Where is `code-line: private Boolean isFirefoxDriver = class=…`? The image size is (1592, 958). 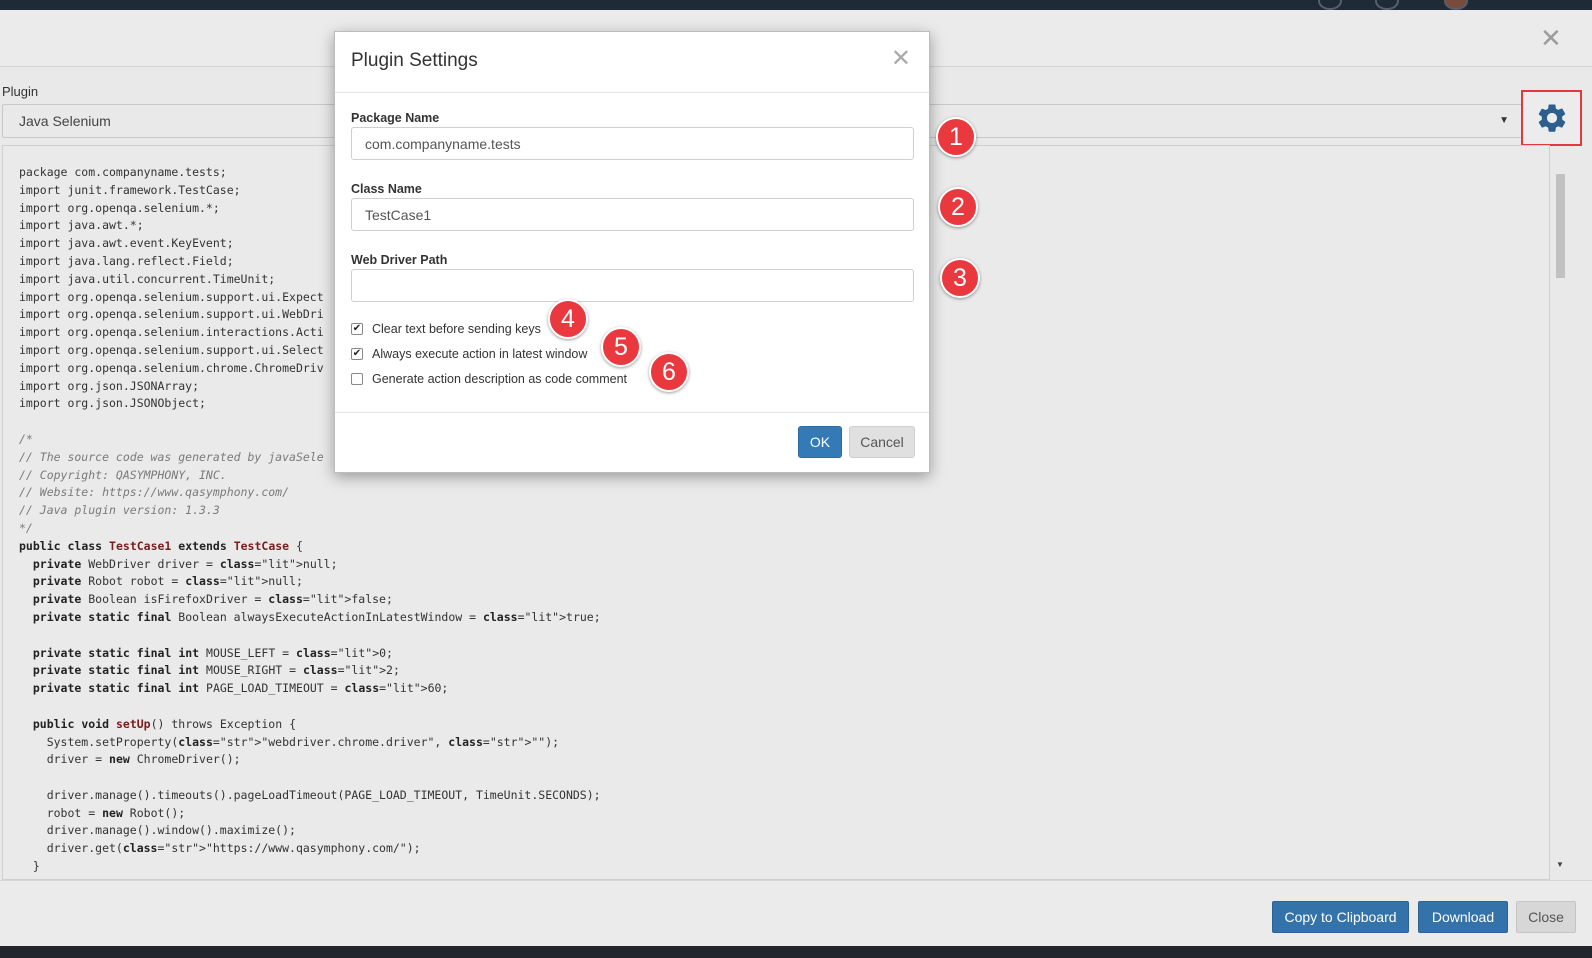 code-line: private Boolean isFirefoxDriver = class=… is located at coordinates (212, 599).